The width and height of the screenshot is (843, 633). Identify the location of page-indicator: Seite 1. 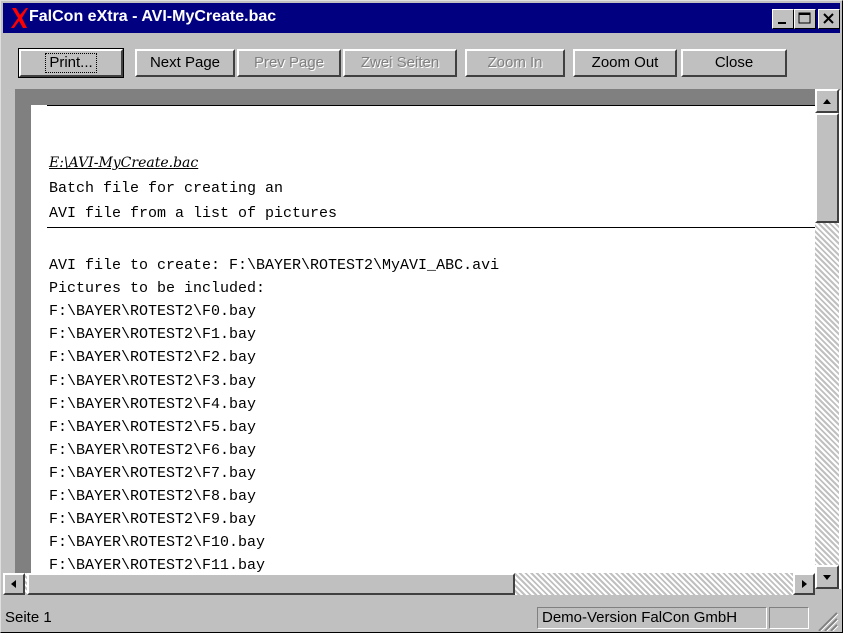
(28, 617).